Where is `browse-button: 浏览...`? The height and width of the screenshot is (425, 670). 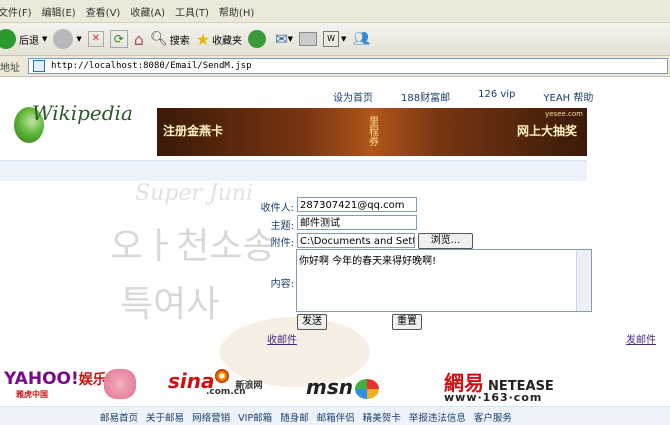 browse-button: 浏览... is located at coordinates (445, 241).